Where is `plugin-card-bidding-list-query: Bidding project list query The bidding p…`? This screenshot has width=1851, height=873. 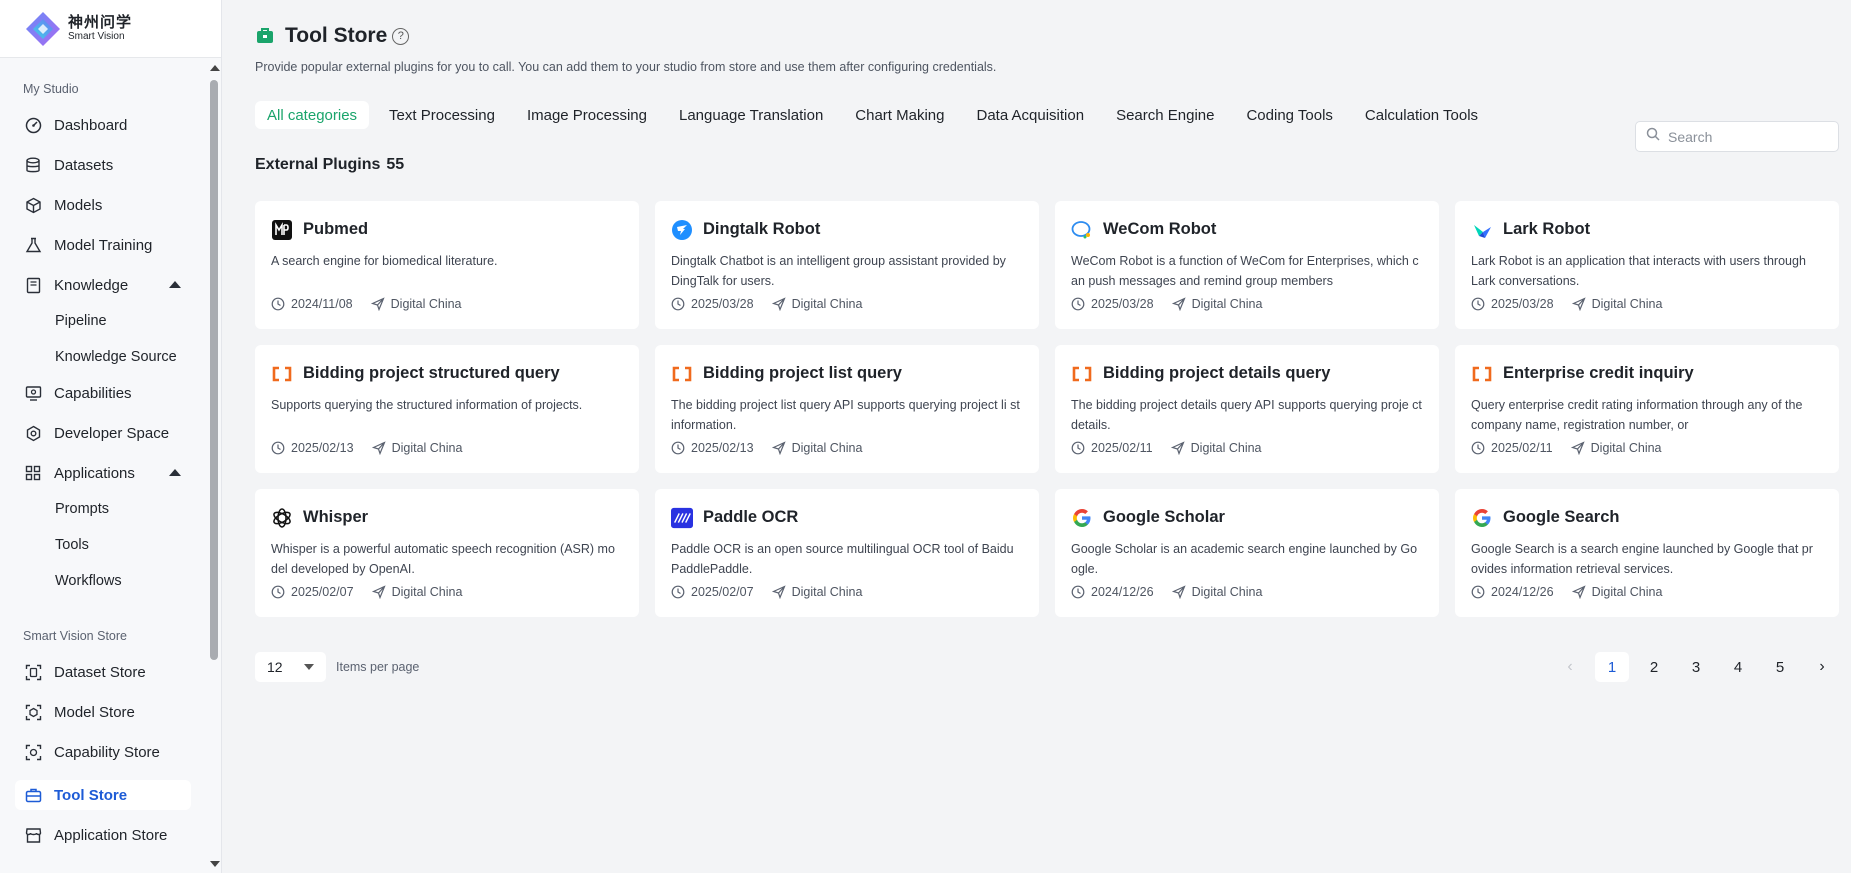
plugin-card-bidding-list-query: Bidding project list query The bidding p… is located at coordinates (847, 409).